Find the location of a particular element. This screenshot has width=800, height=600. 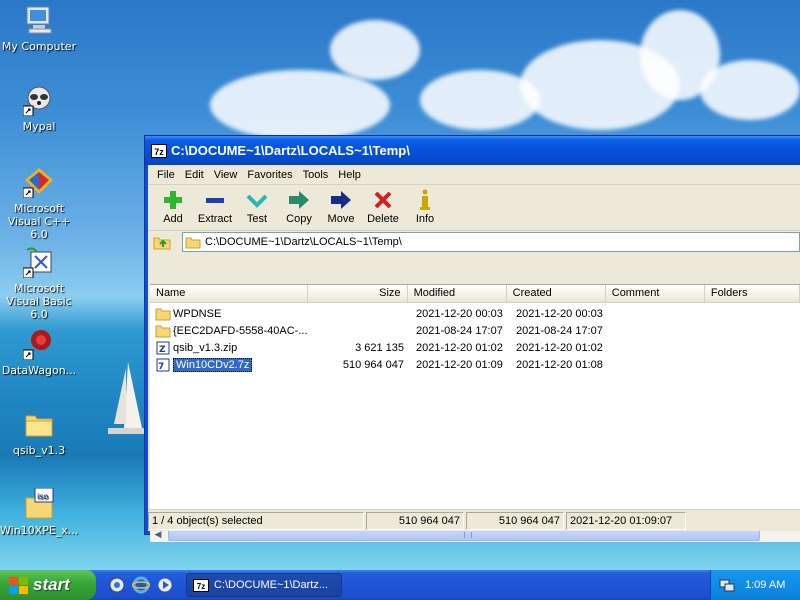

clock: 1:09 AM is located at coordinates (765, 585).